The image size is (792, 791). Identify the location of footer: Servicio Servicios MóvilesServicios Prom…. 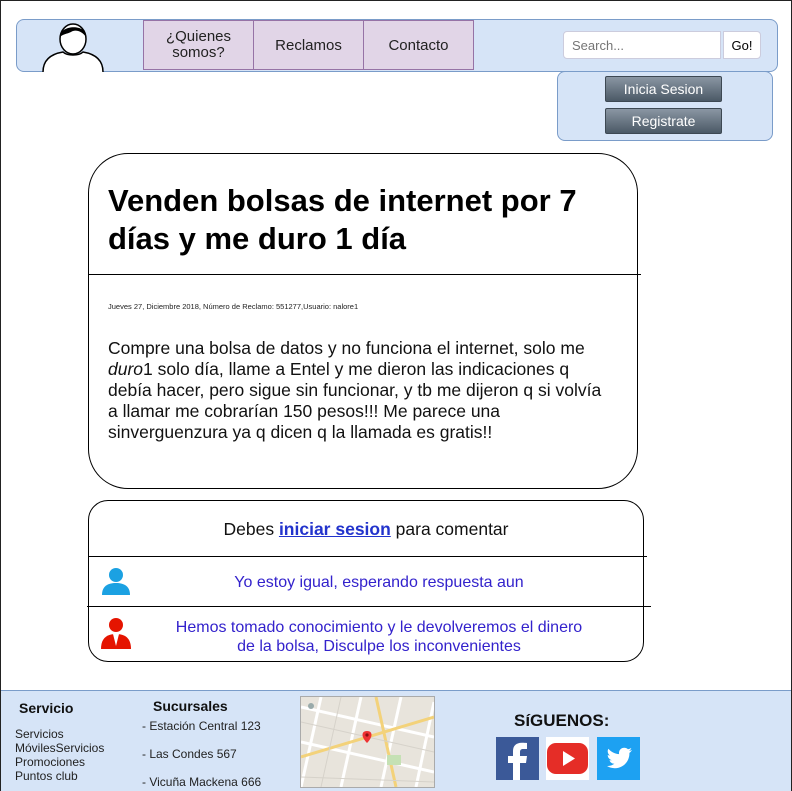
(396, 740).